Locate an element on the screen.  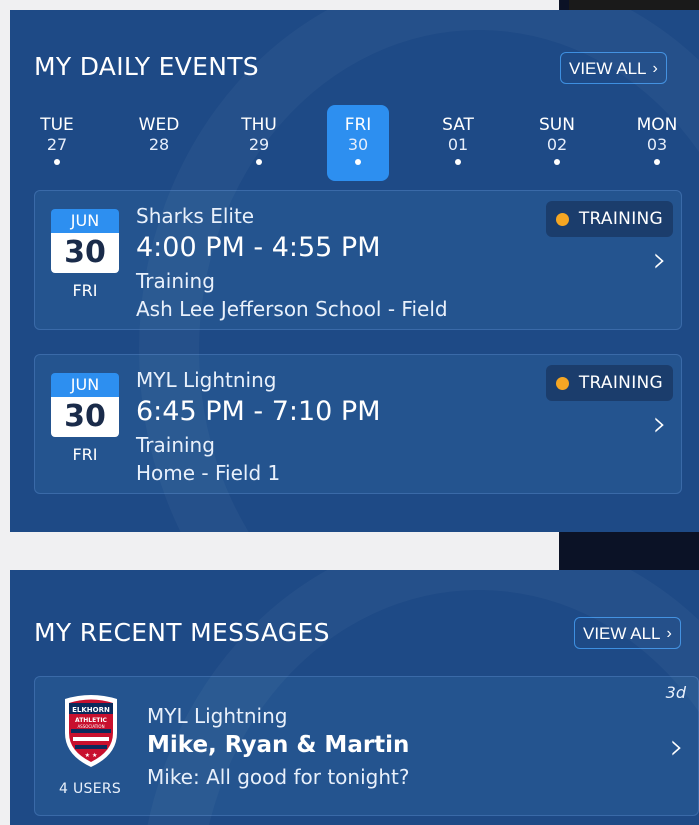
day-sun: SUN 02 is located at coordinates (557, 143).